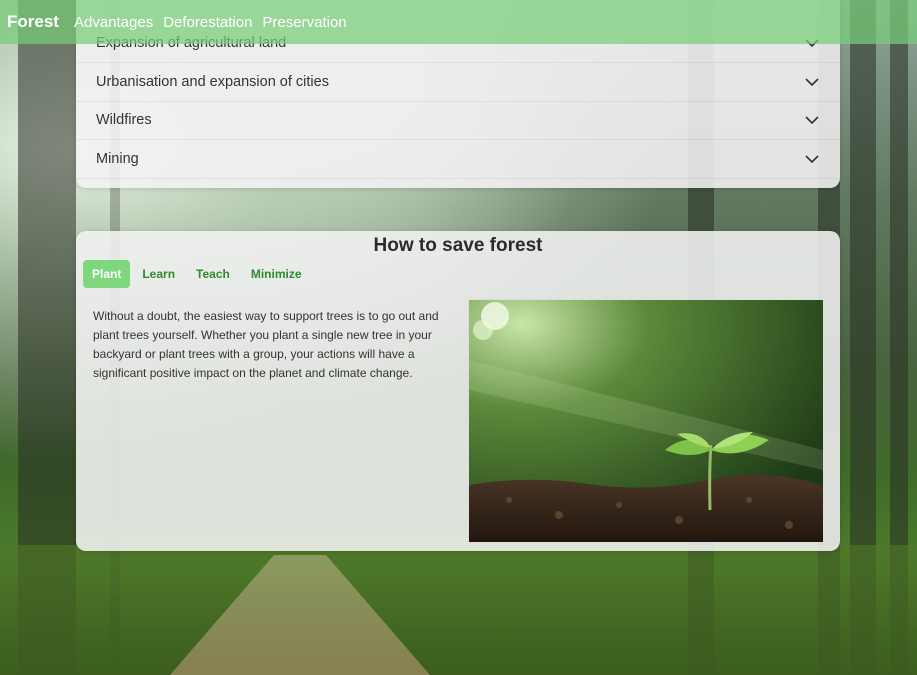 The height and width of the screenshot is (675, 917). Describe the element at coordinates (207, 22) in the screenshot. I see `nav-link-deforestation: Deforestation` at that location.